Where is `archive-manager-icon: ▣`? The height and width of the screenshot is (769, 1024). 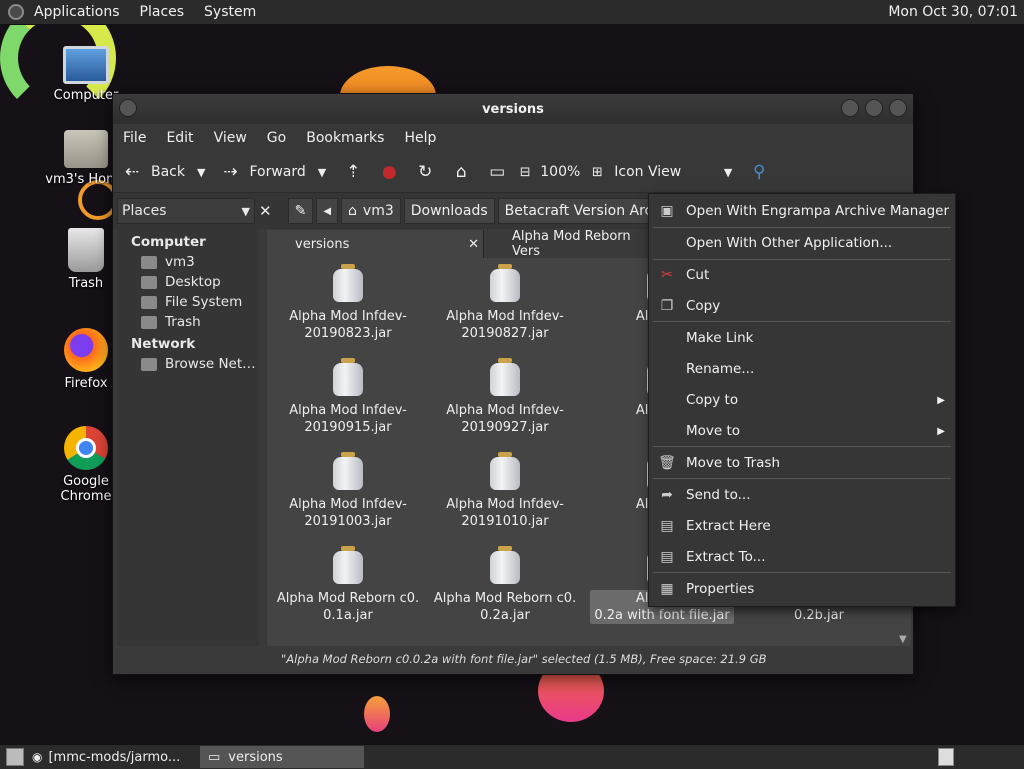 archive-manager-icon: ▣ is located at coordinates (667, 211).